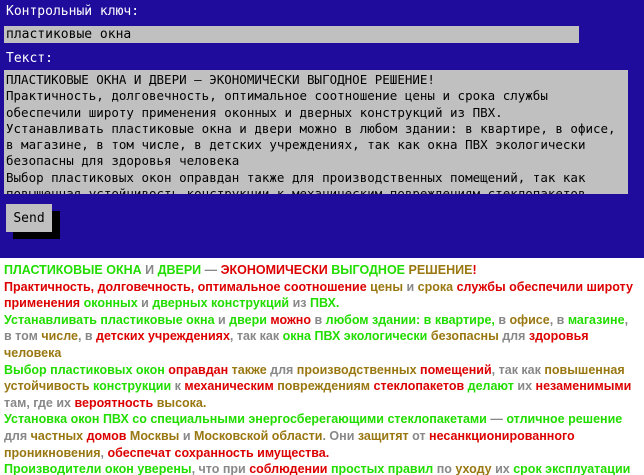  I want to click on text-label: Текст:, so click(29, 58).